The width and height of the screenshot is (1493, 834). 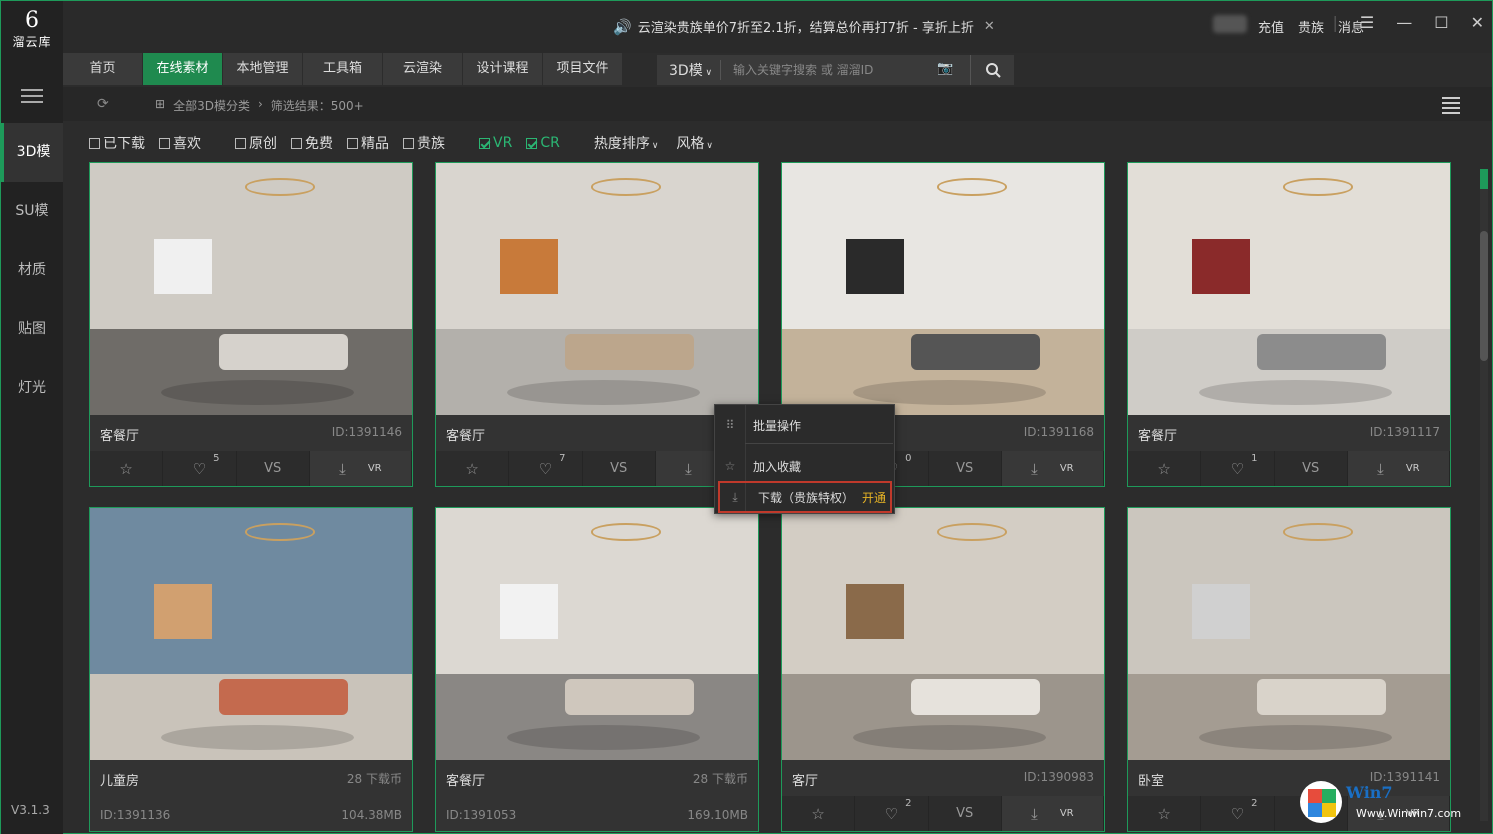 What do you see at coordinates (502, 69) in the screenshot?
I see `tab-courses: 设计课程` at bounding box center [502, 69].